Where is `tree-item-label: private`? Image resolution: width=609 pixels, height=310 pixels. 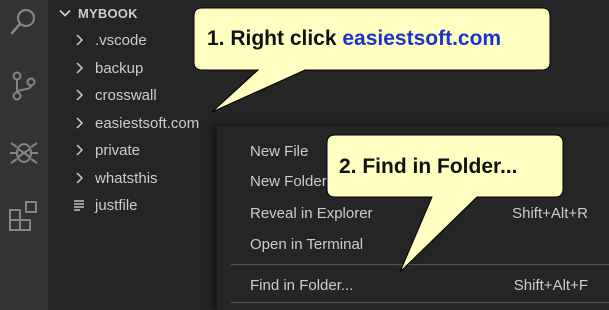
tree-item-label: private is located at coordinates (118, 150).